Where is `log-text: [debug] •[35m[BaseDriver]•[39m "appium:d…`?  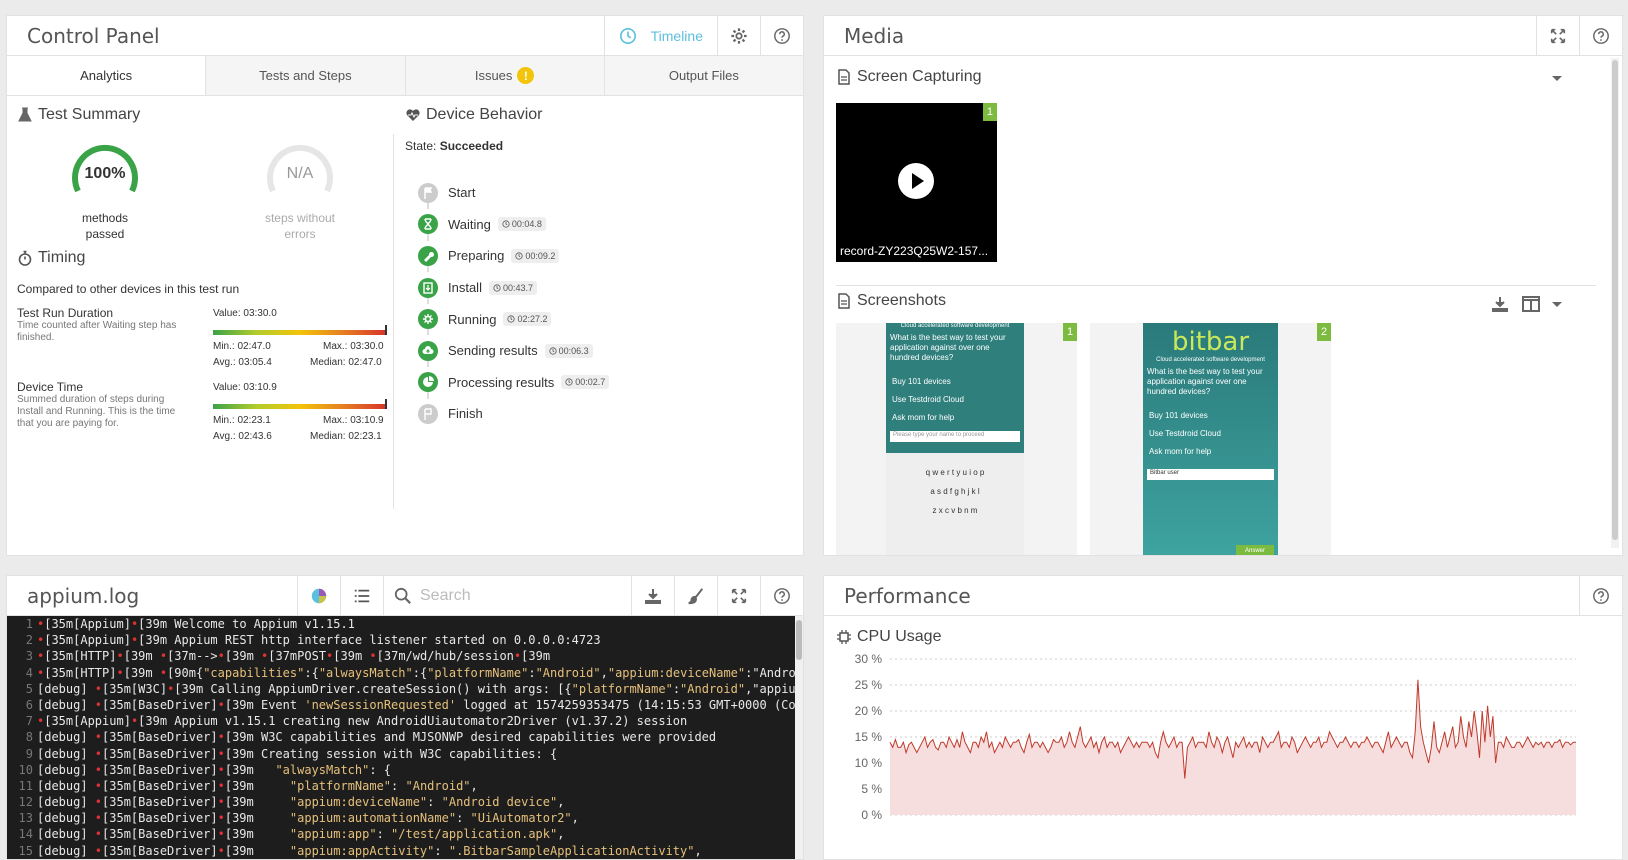
log-text: [debug] •[35m[BaseDriver]•[39m "appium:d… is located at coordinates (301, 802).